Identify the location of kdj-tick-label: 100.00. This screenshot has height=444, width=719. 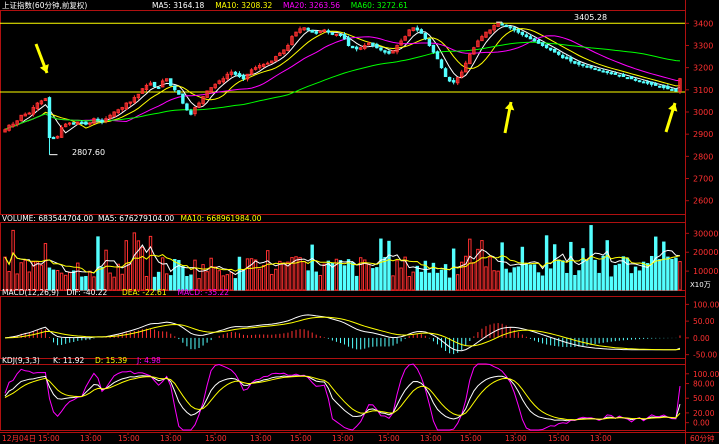
(706, 374).